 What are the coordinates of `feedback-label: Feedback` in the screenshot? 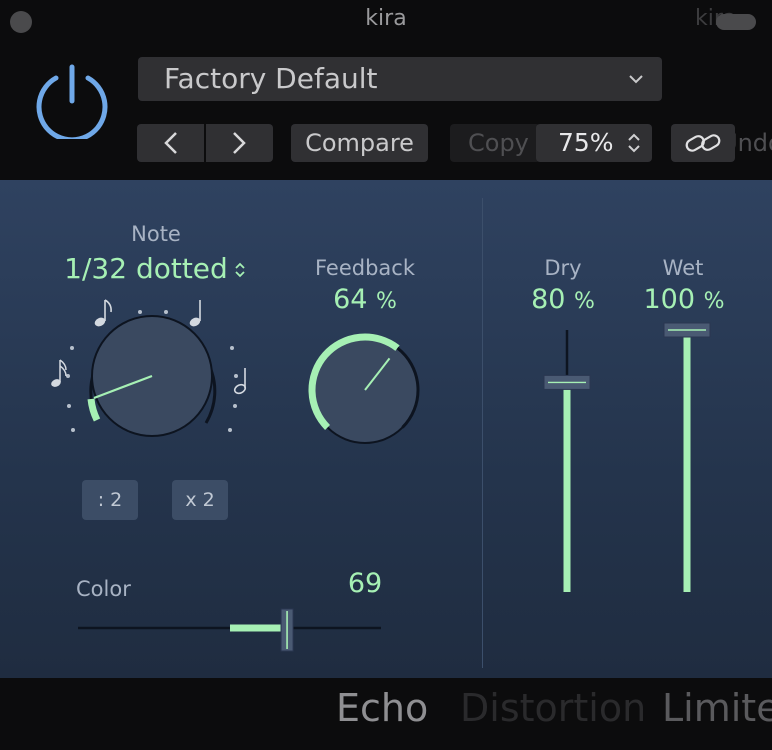 It's located at (364, 268).